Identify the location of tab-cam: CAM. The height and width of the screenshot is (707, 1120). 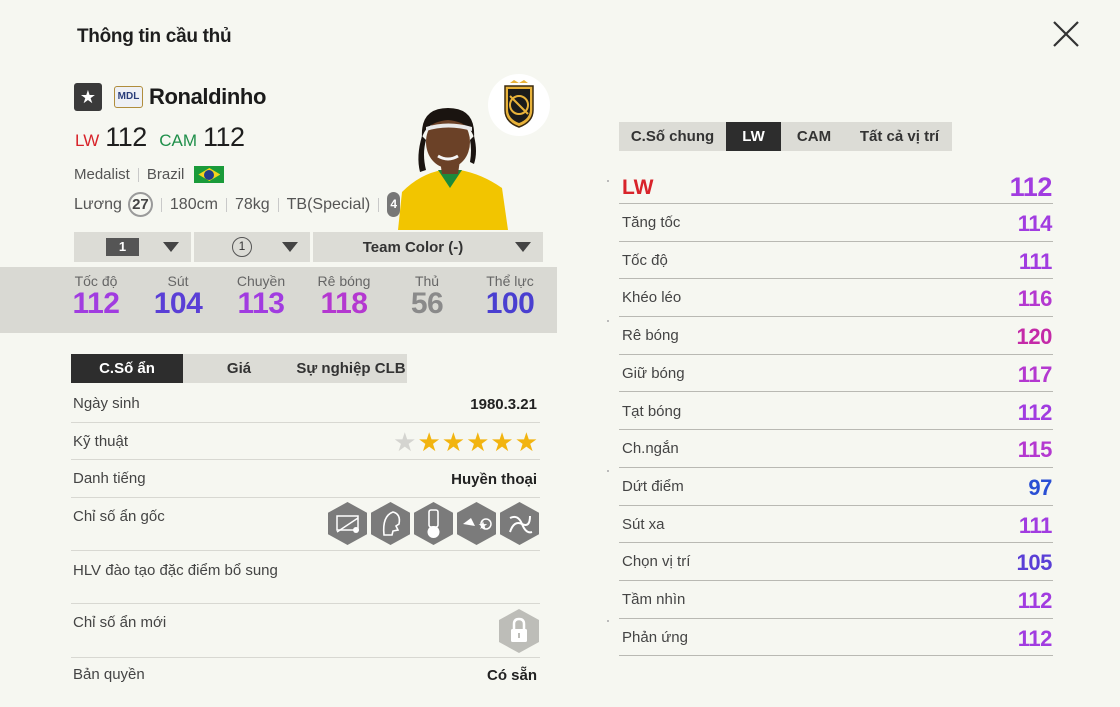
(814, 136).